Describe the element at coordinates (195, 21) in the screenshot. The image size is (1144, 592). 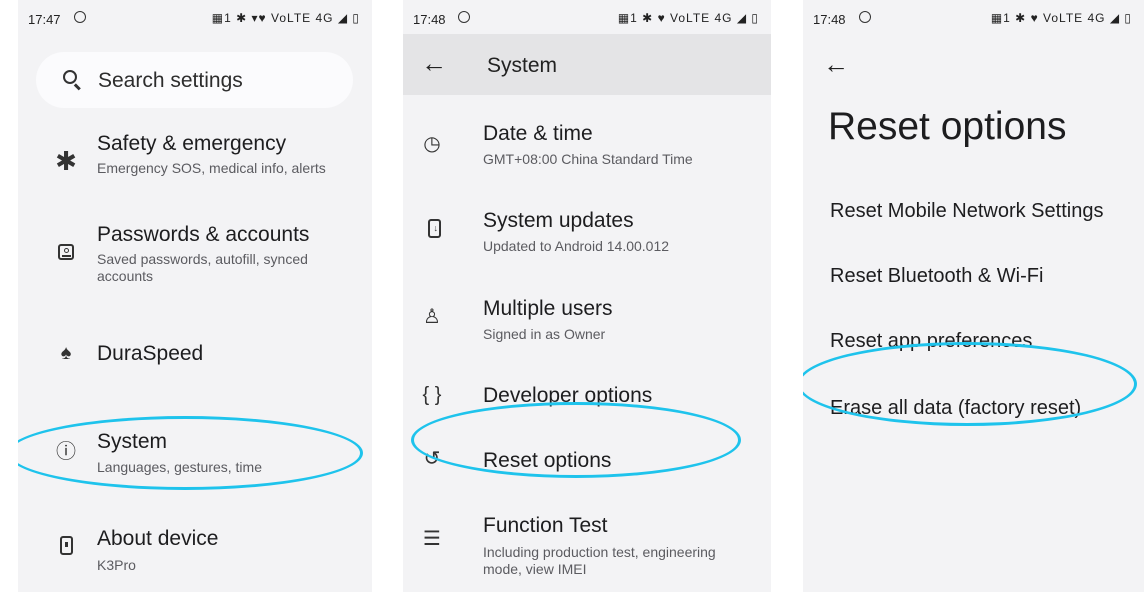
I see `status-bar: 17:47 ▦1 ✱ ▾♥ VoLTE 4G ◢ ▯` at that location.